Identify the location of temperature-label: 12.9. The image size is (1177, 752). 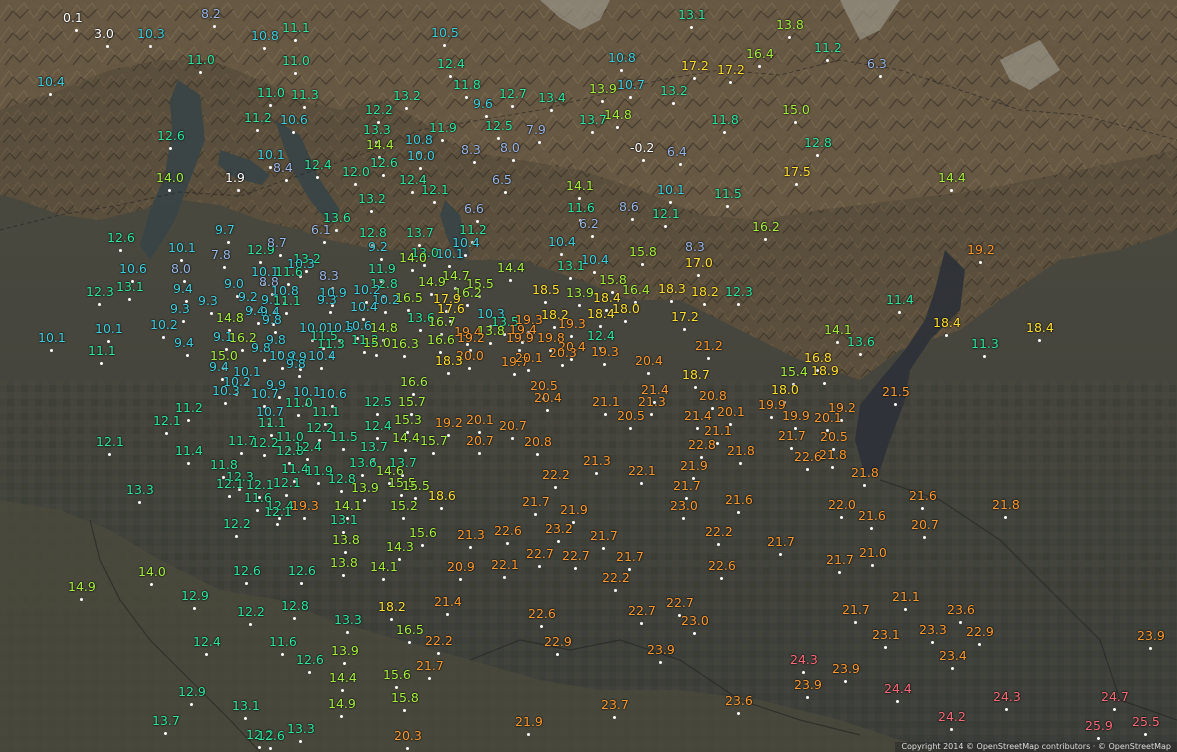
(195, 595).